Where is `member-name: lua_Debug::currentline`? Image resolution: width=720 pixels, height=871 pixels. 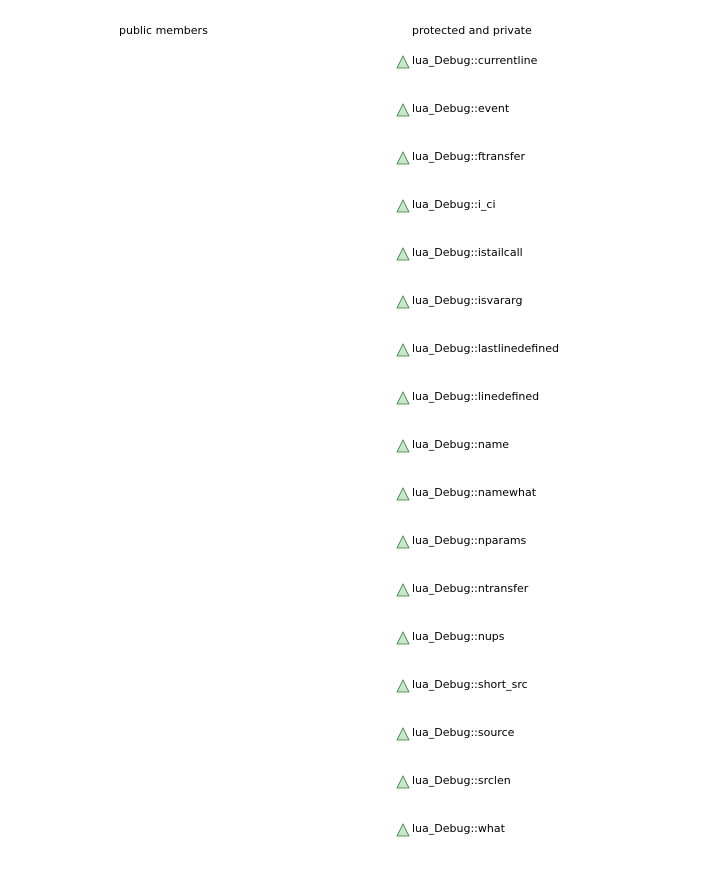
member-name: lua_Debug::currentline is located at coordinates (474, 61).